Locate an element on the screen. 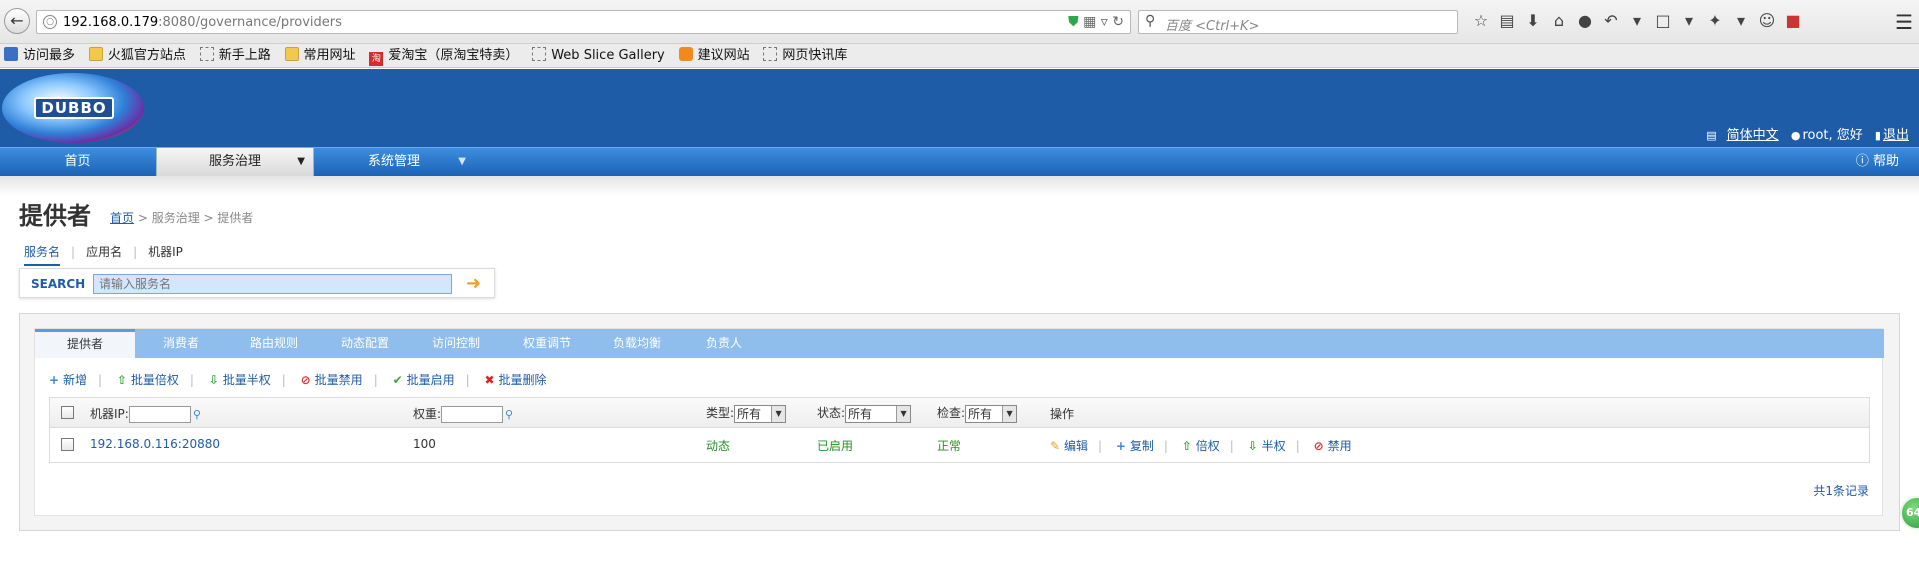  arrow-up-icon: ⇧ is located at coordinates (1186, 446).